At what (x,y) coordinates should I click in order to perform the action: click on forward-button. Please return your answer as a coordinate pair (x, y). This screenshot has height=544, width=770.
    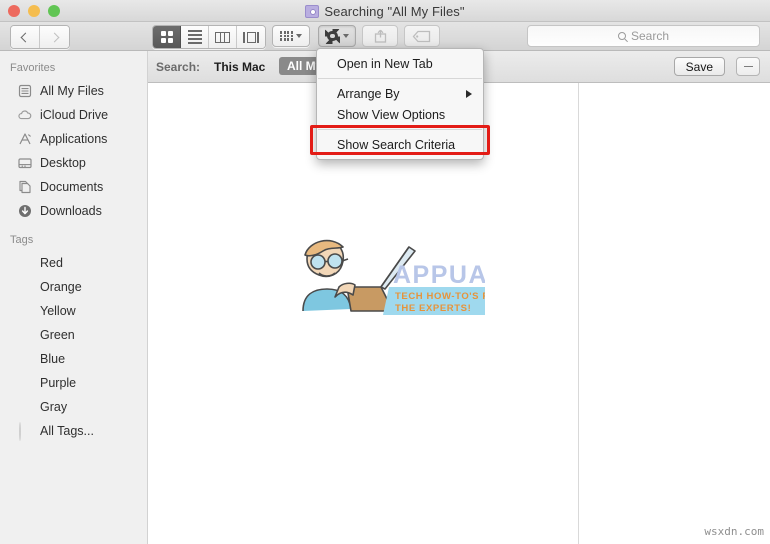
    Looking at the image, I should click on (54, 37).